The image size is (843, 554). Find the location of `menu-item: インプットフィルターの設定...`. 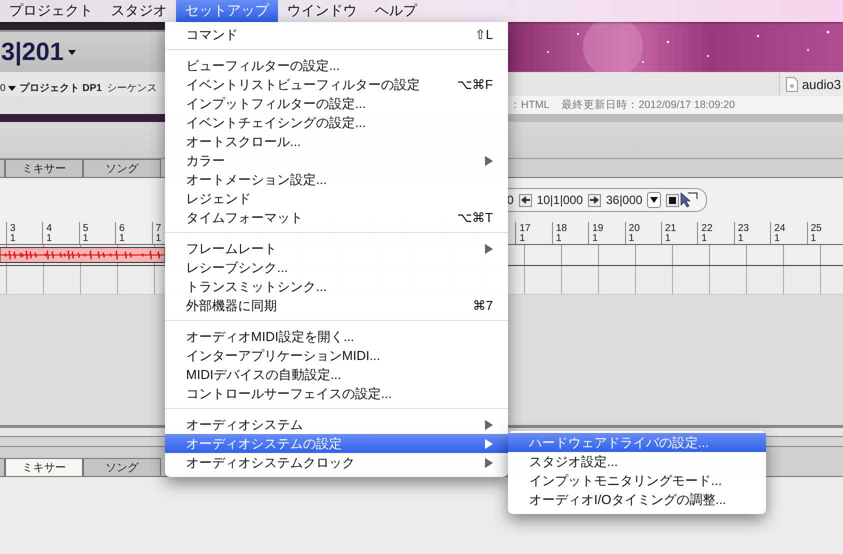

menu-item: インプットフィルターの設定... is located at coordinates (336, 103).